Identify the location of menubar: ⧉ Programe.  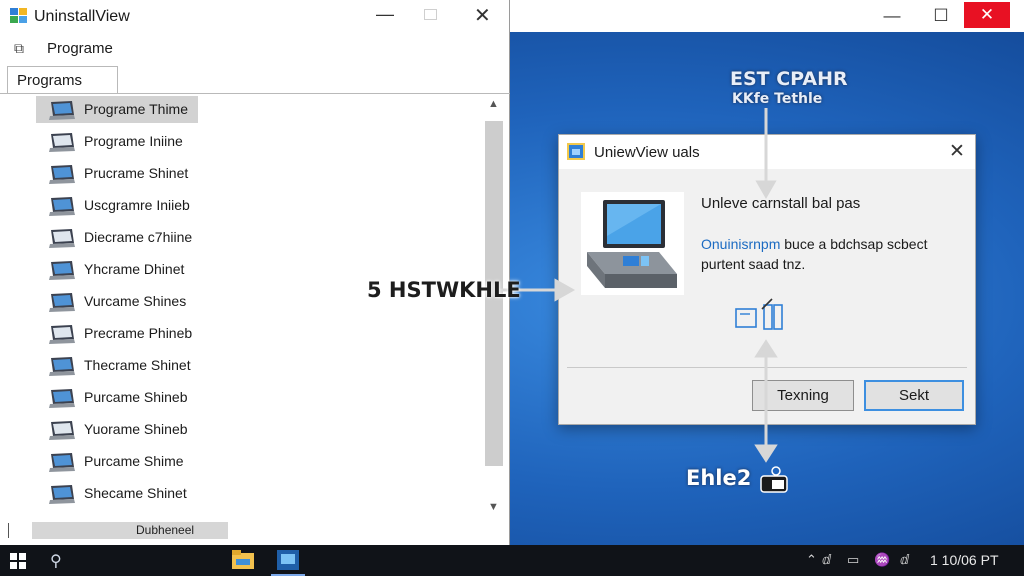
(255, 49).